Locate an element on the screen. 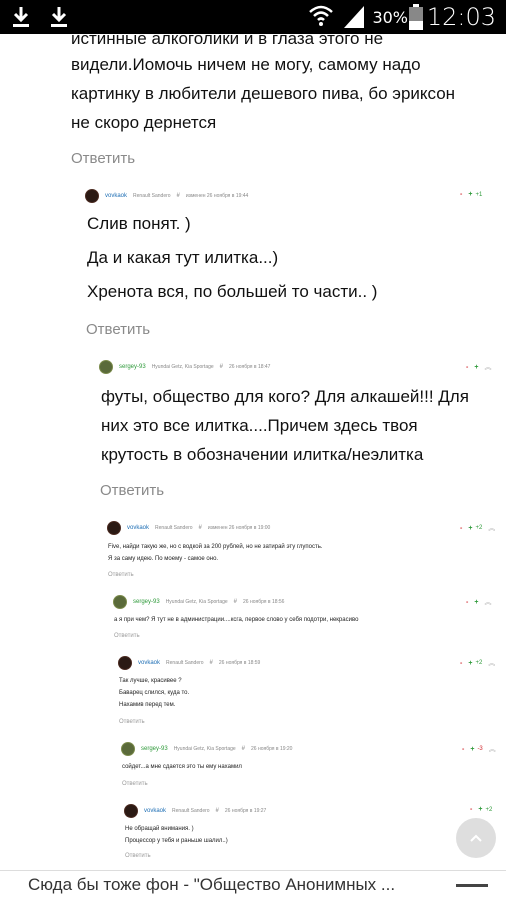 This screenshot has height=900, width=506. comment-line: Я за саму идею. По моему - самое оно. is located at coordinates (163, 559).